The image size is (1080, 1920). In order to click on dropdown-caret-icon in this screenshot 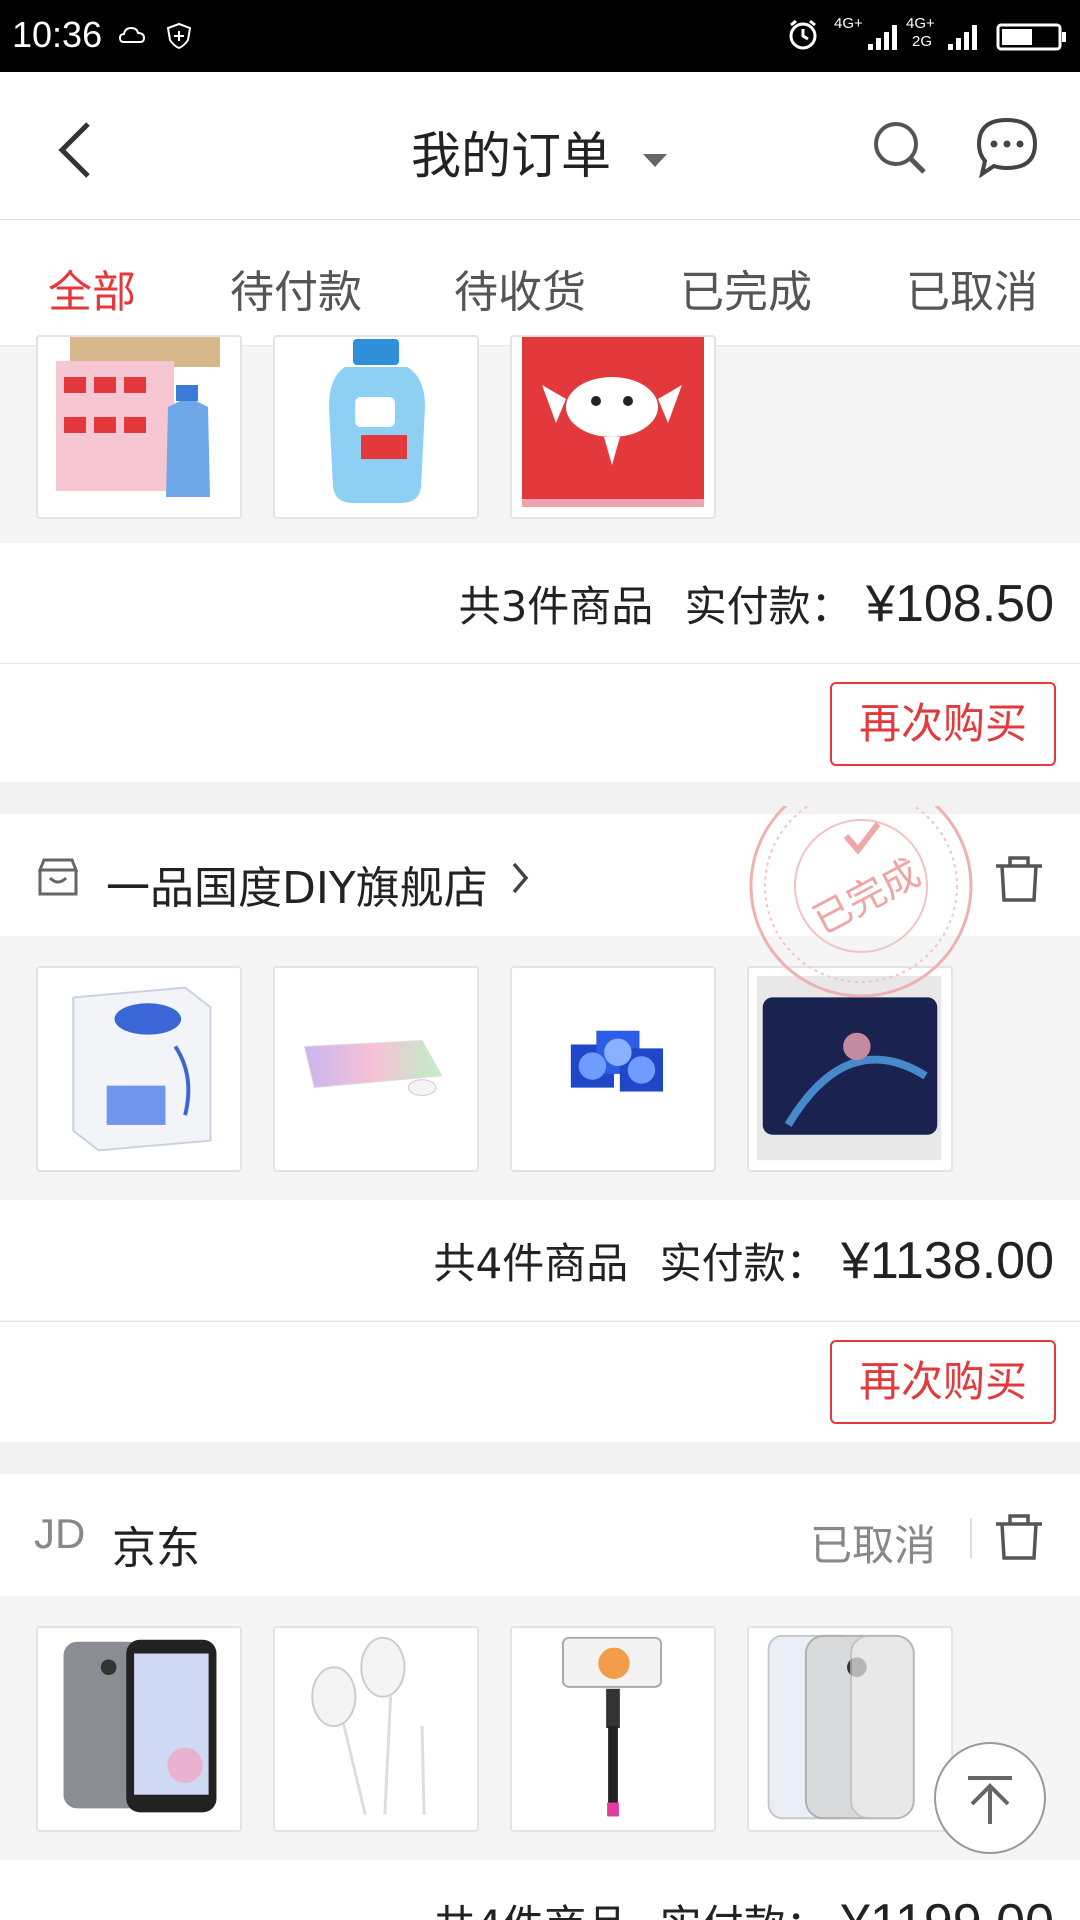, I will do `click(654, 160)`.